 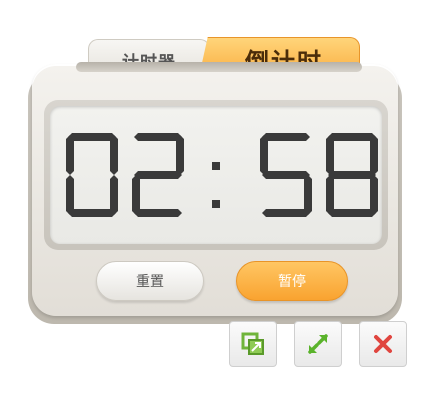 I want to click on restore-window-button, so click(x=253, y=344).